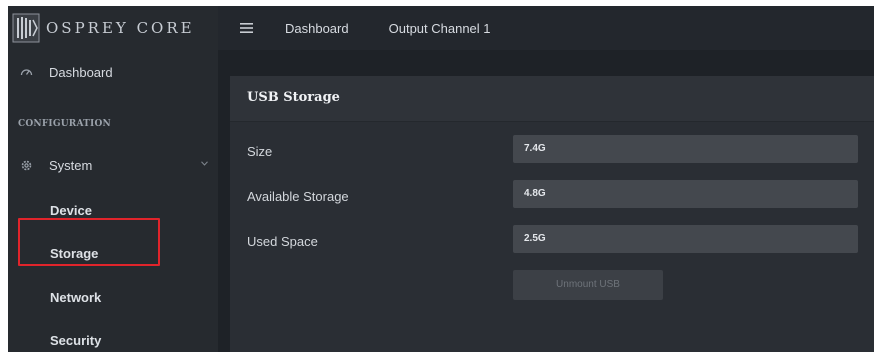 The height and width of the screenshot is (352, 874). I want to click on size-label: Size, so click(260, 151).